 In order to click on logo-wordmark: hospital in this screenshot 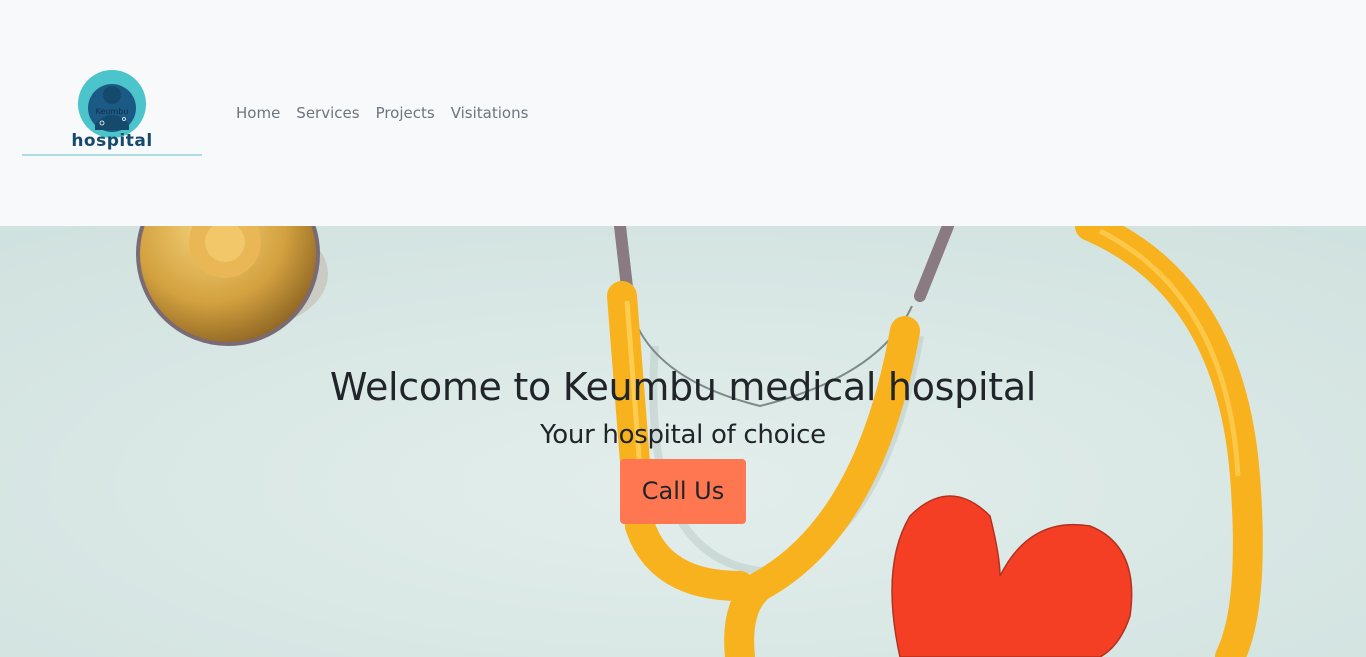, I will do `click(112, 141)`.